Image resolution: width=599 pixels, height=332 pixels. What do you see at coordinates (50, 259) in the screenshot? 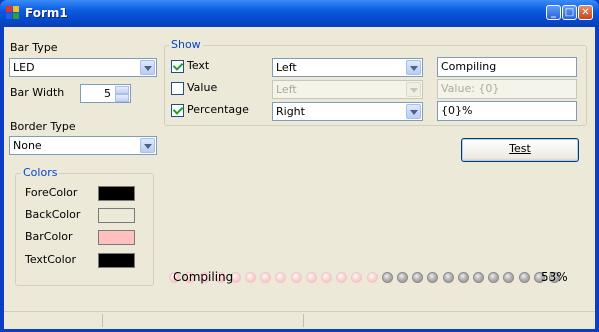
I see `color-label: TextColor` at bounding box center [50, 259].